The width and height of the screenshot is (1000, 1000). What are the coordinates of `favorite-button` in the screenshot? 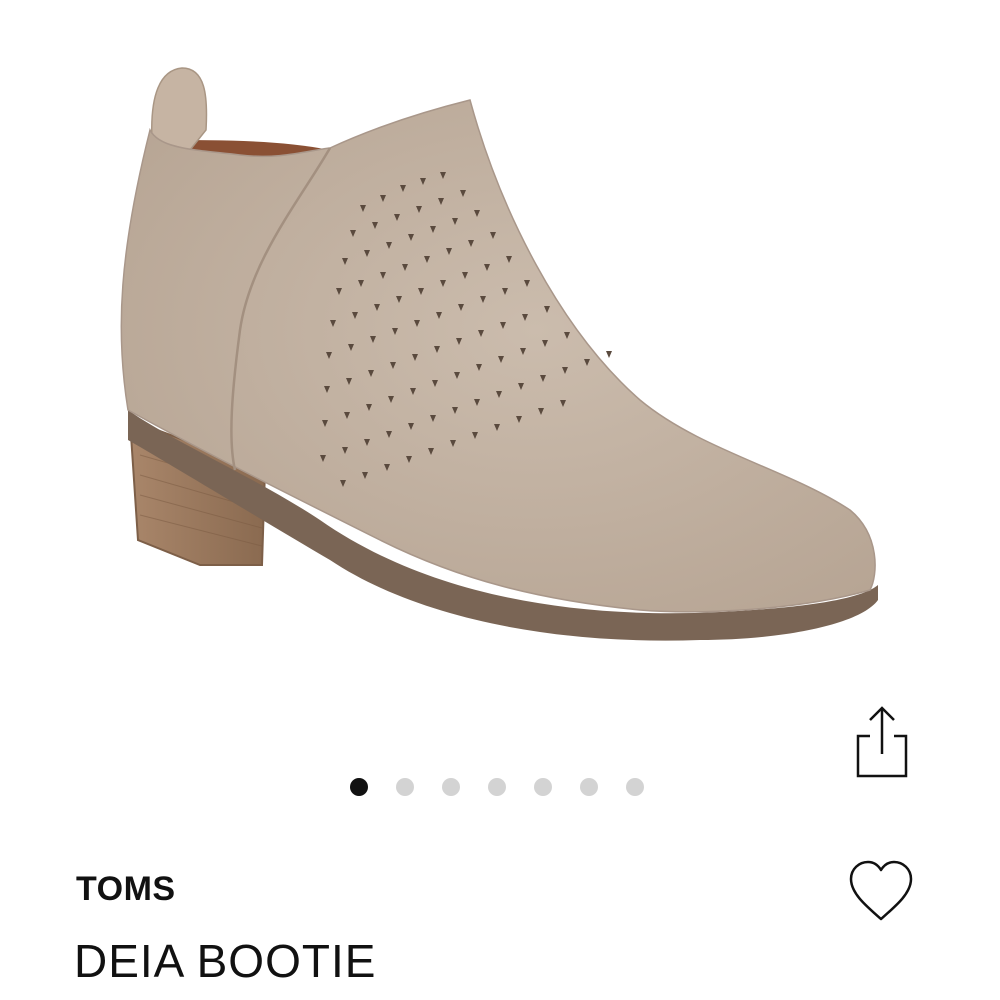 It's located at (881, 891).